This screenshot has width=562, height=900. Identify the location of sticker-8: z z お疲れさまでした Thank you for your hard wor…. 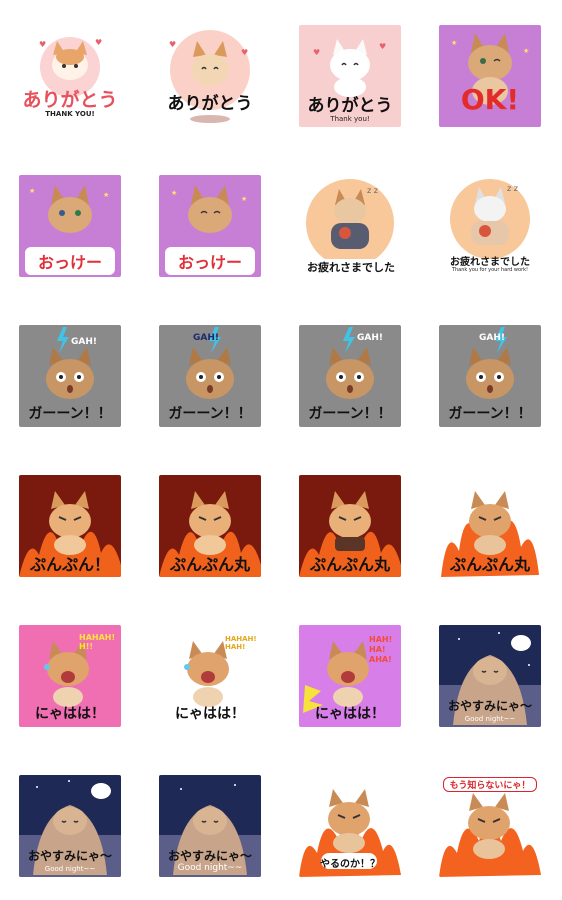
(490, 226).